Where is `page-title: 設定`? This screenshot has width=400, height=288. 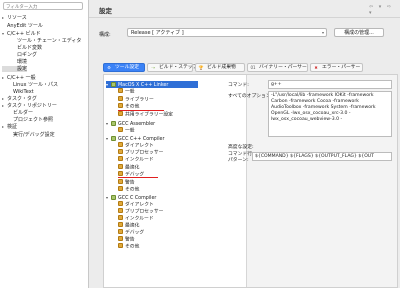
page-title: 設定 is located at coordinates (105, 11).